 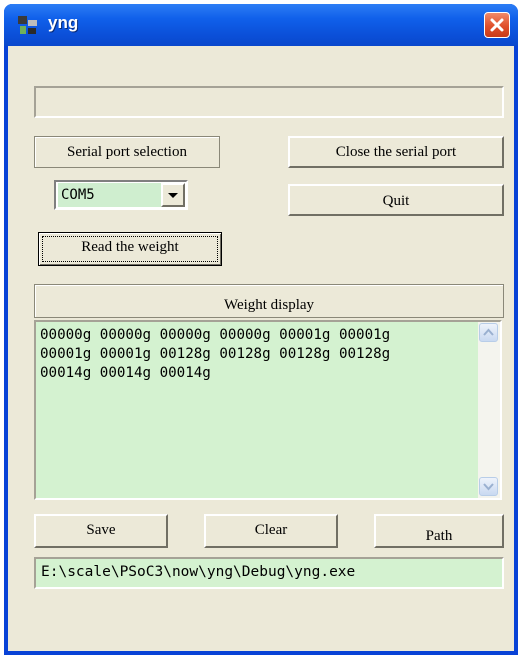 I want to click on title-bar: yng, so click(x=261, y=25).